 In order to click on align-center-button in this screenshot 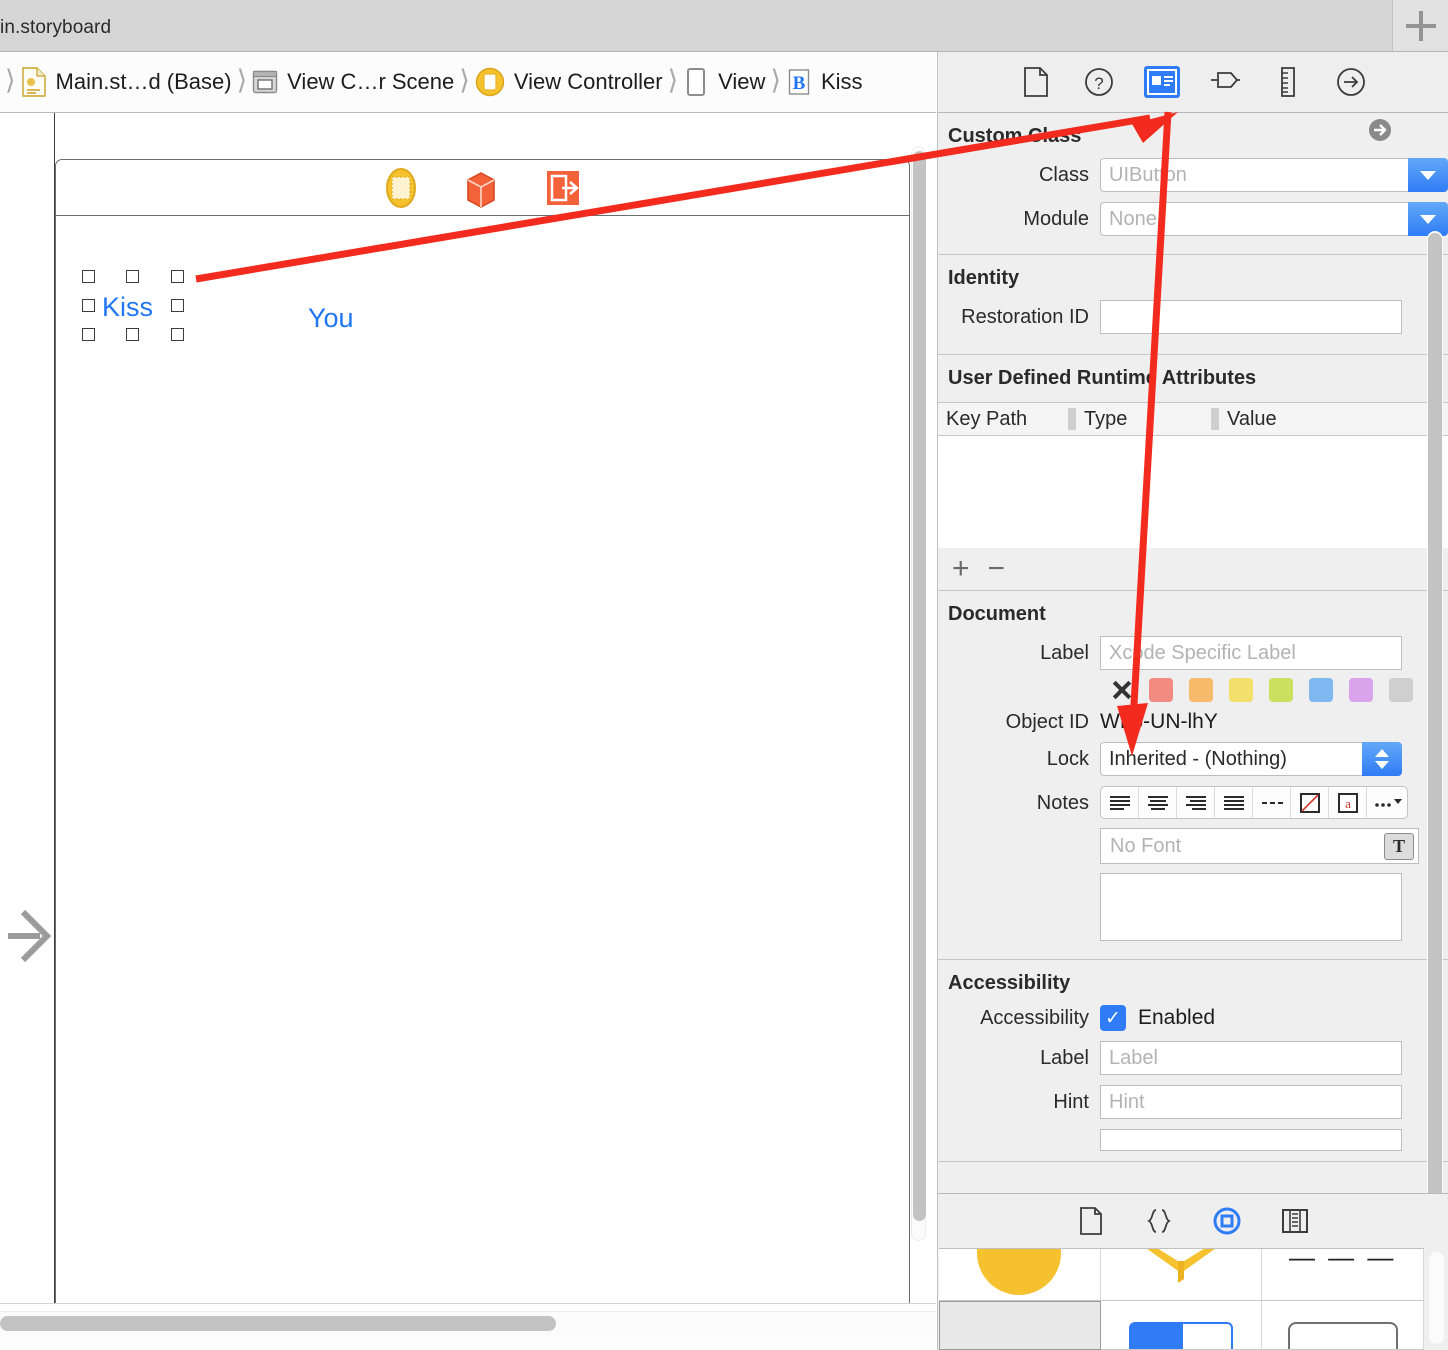, I will do `click(1158, 802)`.